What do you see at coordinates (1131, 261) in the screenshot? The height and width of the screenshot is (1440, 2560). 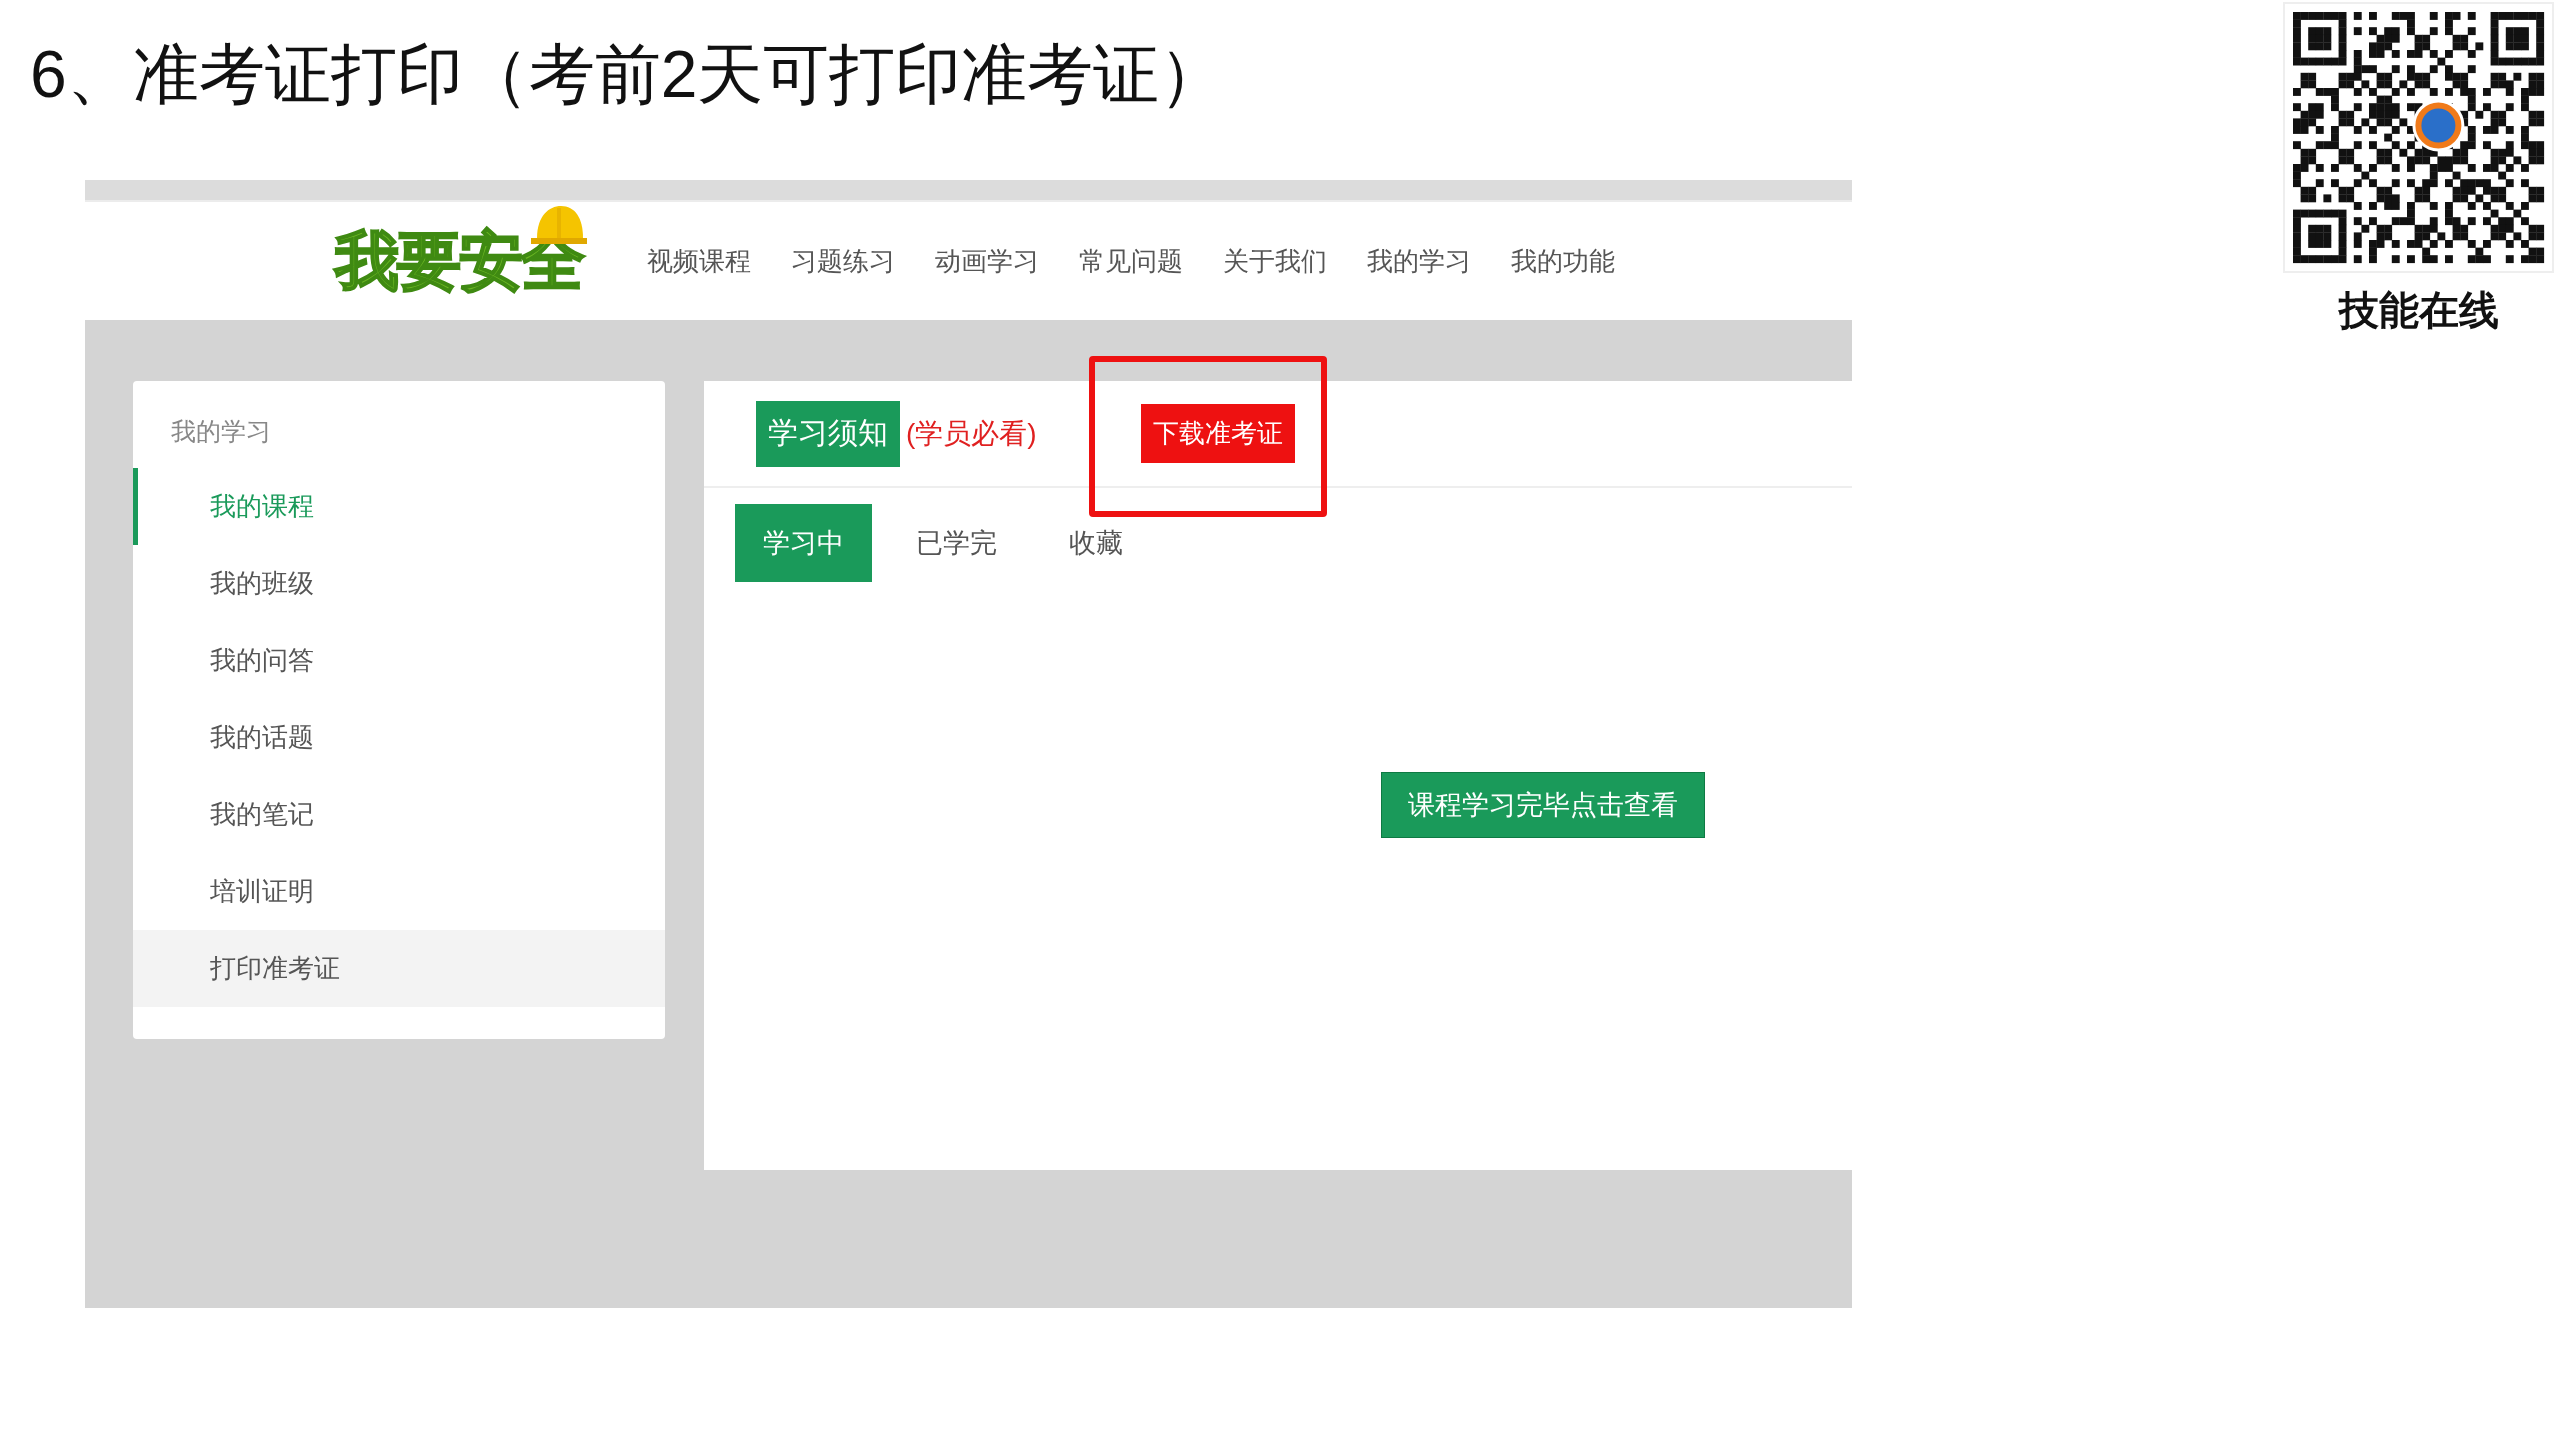 I see `nav-link: 常见问题` at bounding box center [1131, 261].